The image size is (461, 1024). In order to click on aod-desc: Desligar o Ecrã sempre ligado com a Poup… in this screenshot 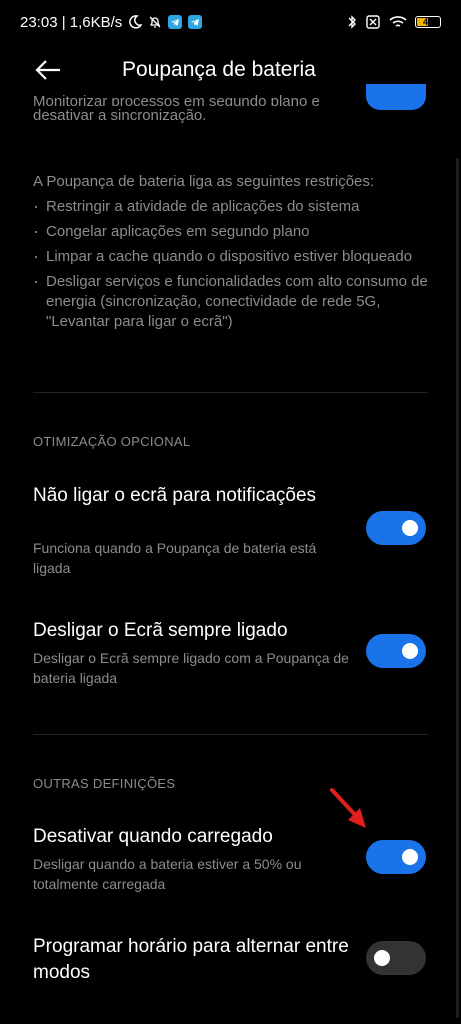, I will do `click(191, 668)`.